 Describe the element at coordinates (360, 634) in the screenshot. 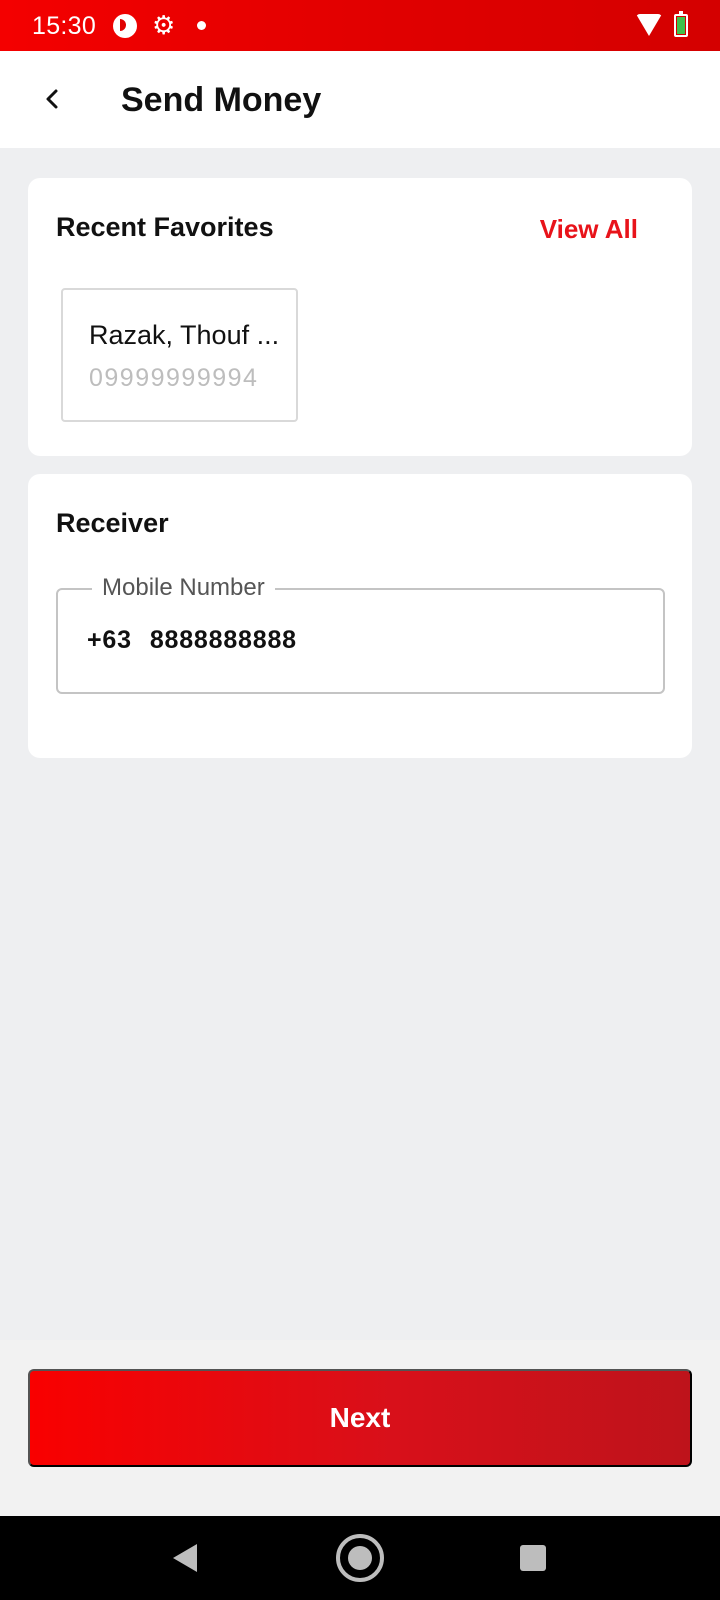

I see `mobile-number-field: Mobile Number +63 8888888888` at that location.